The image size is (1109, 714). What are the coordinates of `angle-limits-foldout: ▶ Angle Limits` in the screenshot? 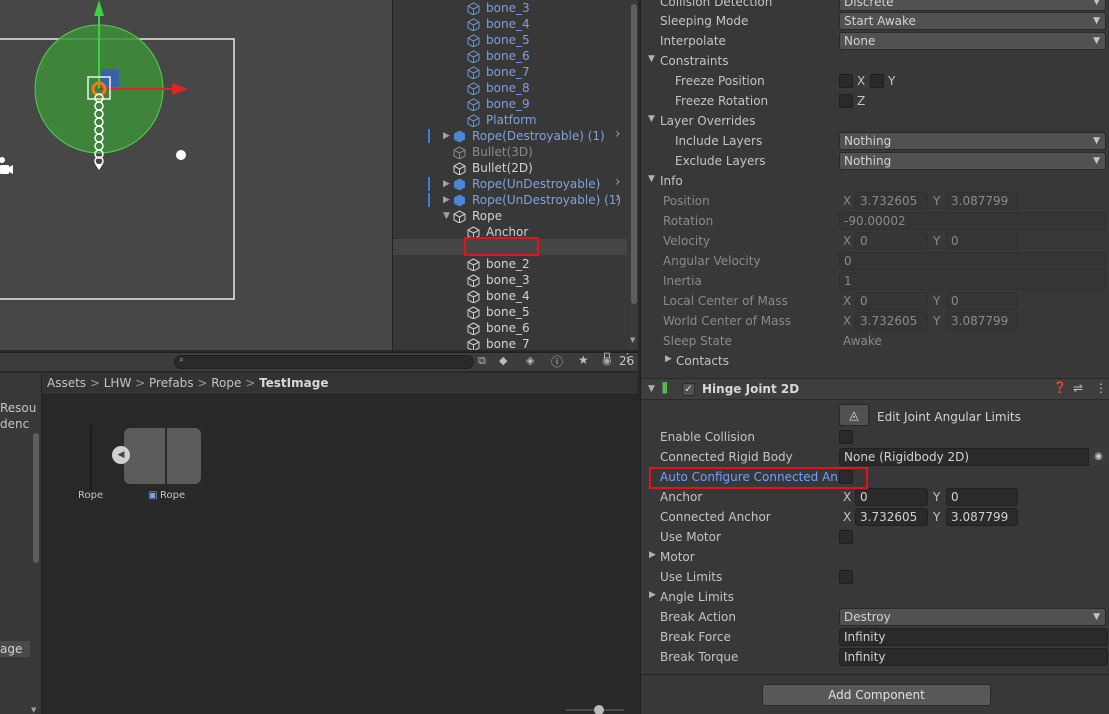 It's located at (875, 597).